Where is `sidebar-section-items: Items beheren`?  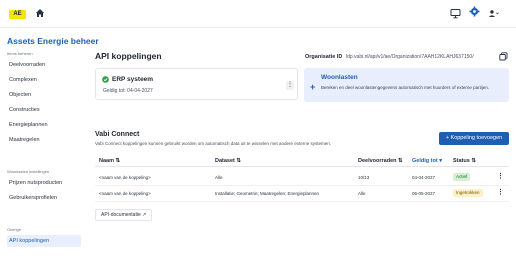
sidebar-section-items: Items beheren is located at coordinates (20, 53).